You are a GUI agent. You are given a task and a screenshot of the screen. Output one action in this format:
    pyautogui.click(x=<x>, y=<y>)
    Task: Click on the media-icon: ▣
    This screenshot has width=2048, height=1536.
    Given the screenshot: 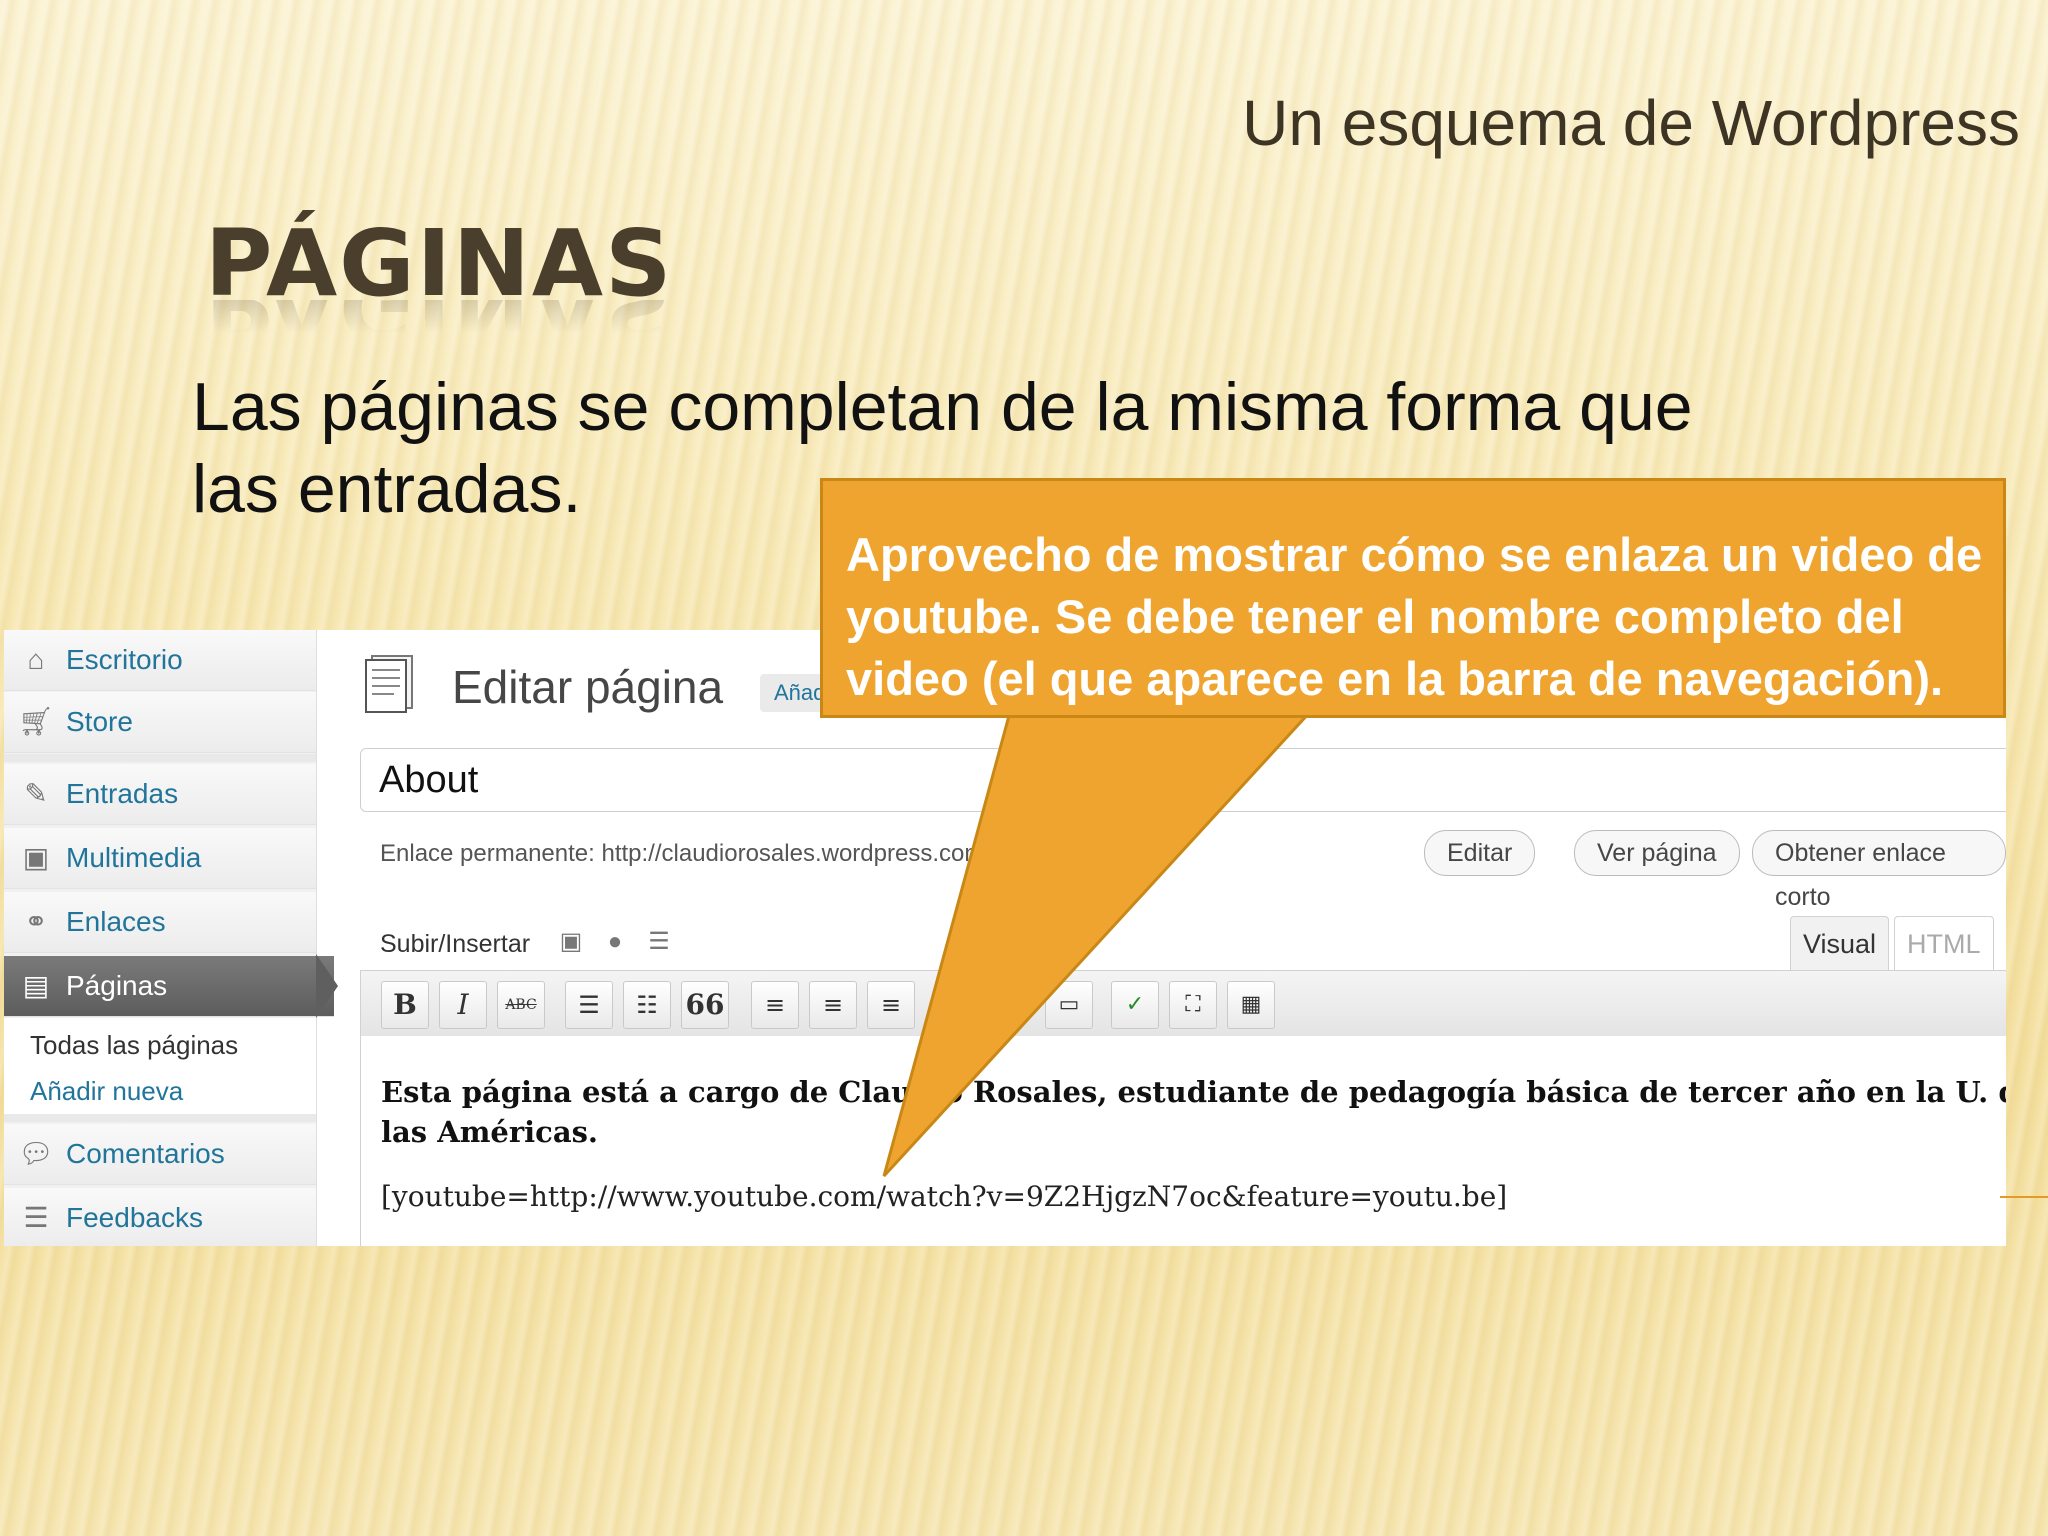 What is the action you would take?
    pyautogui.click(x=36, y=857)
    